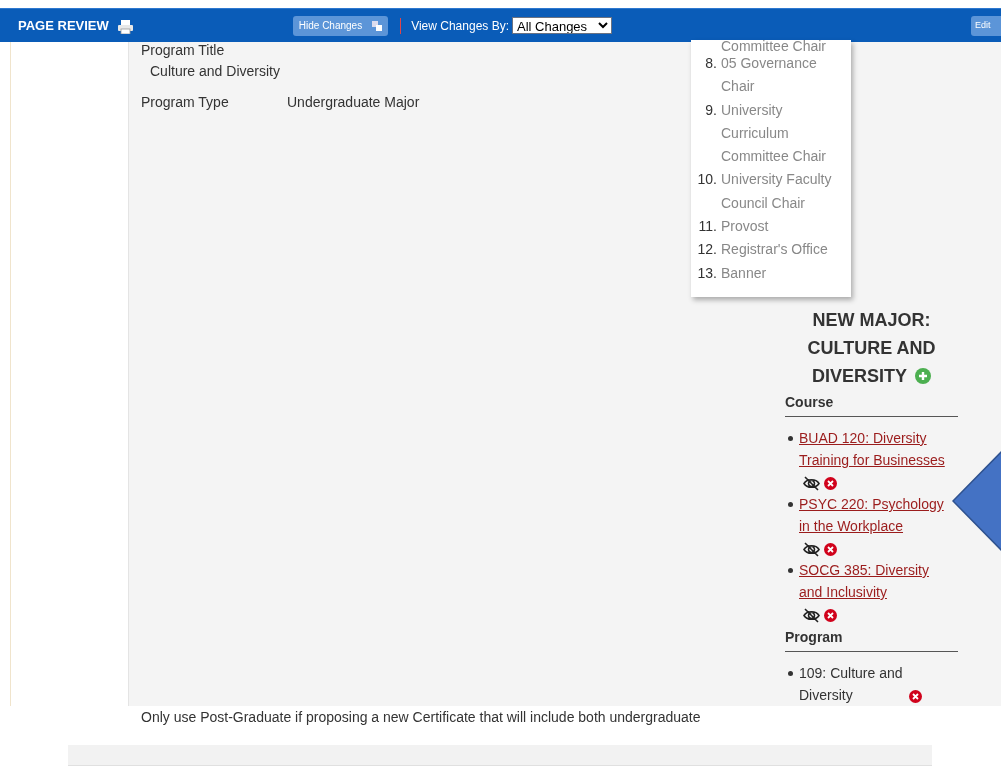 The width and height of the screenshot is (1001, 766). Describe the element at coordinates (377, 25) in the screenshot. I see `copy-icon` at that location.